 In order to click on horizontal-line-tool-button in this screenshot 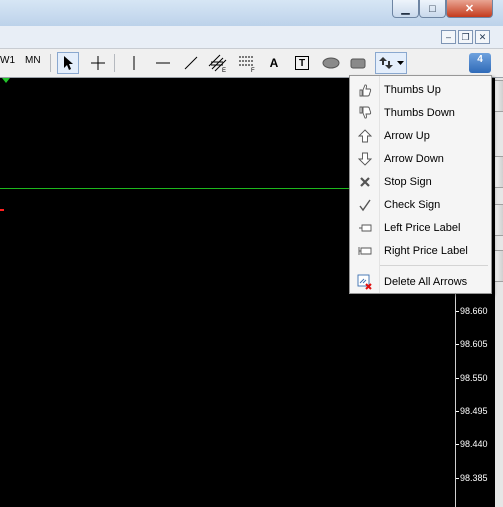, I will do `click(163, 63)`.